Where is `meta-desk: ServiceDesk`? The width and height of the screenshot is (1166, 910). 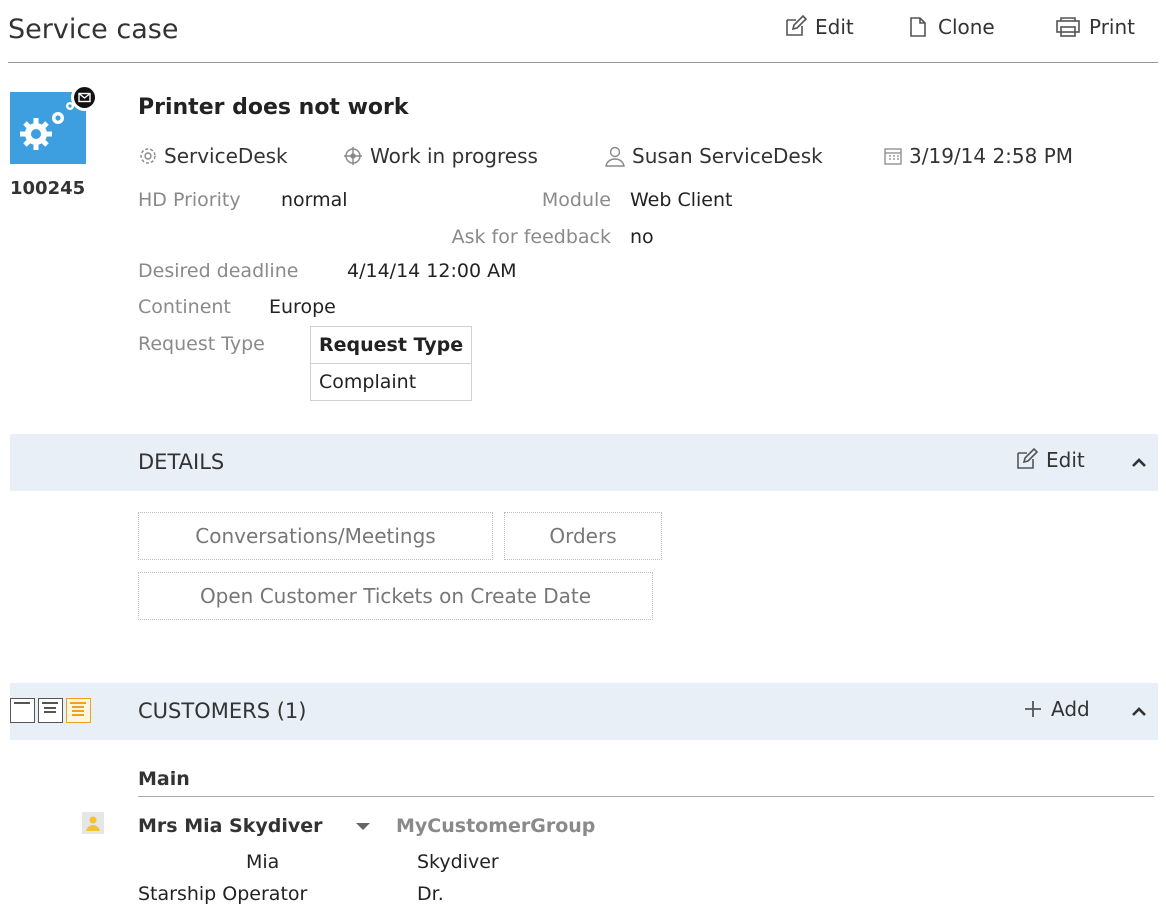 meta-desk: ServiceDesk is located at coordinates (213, 156).